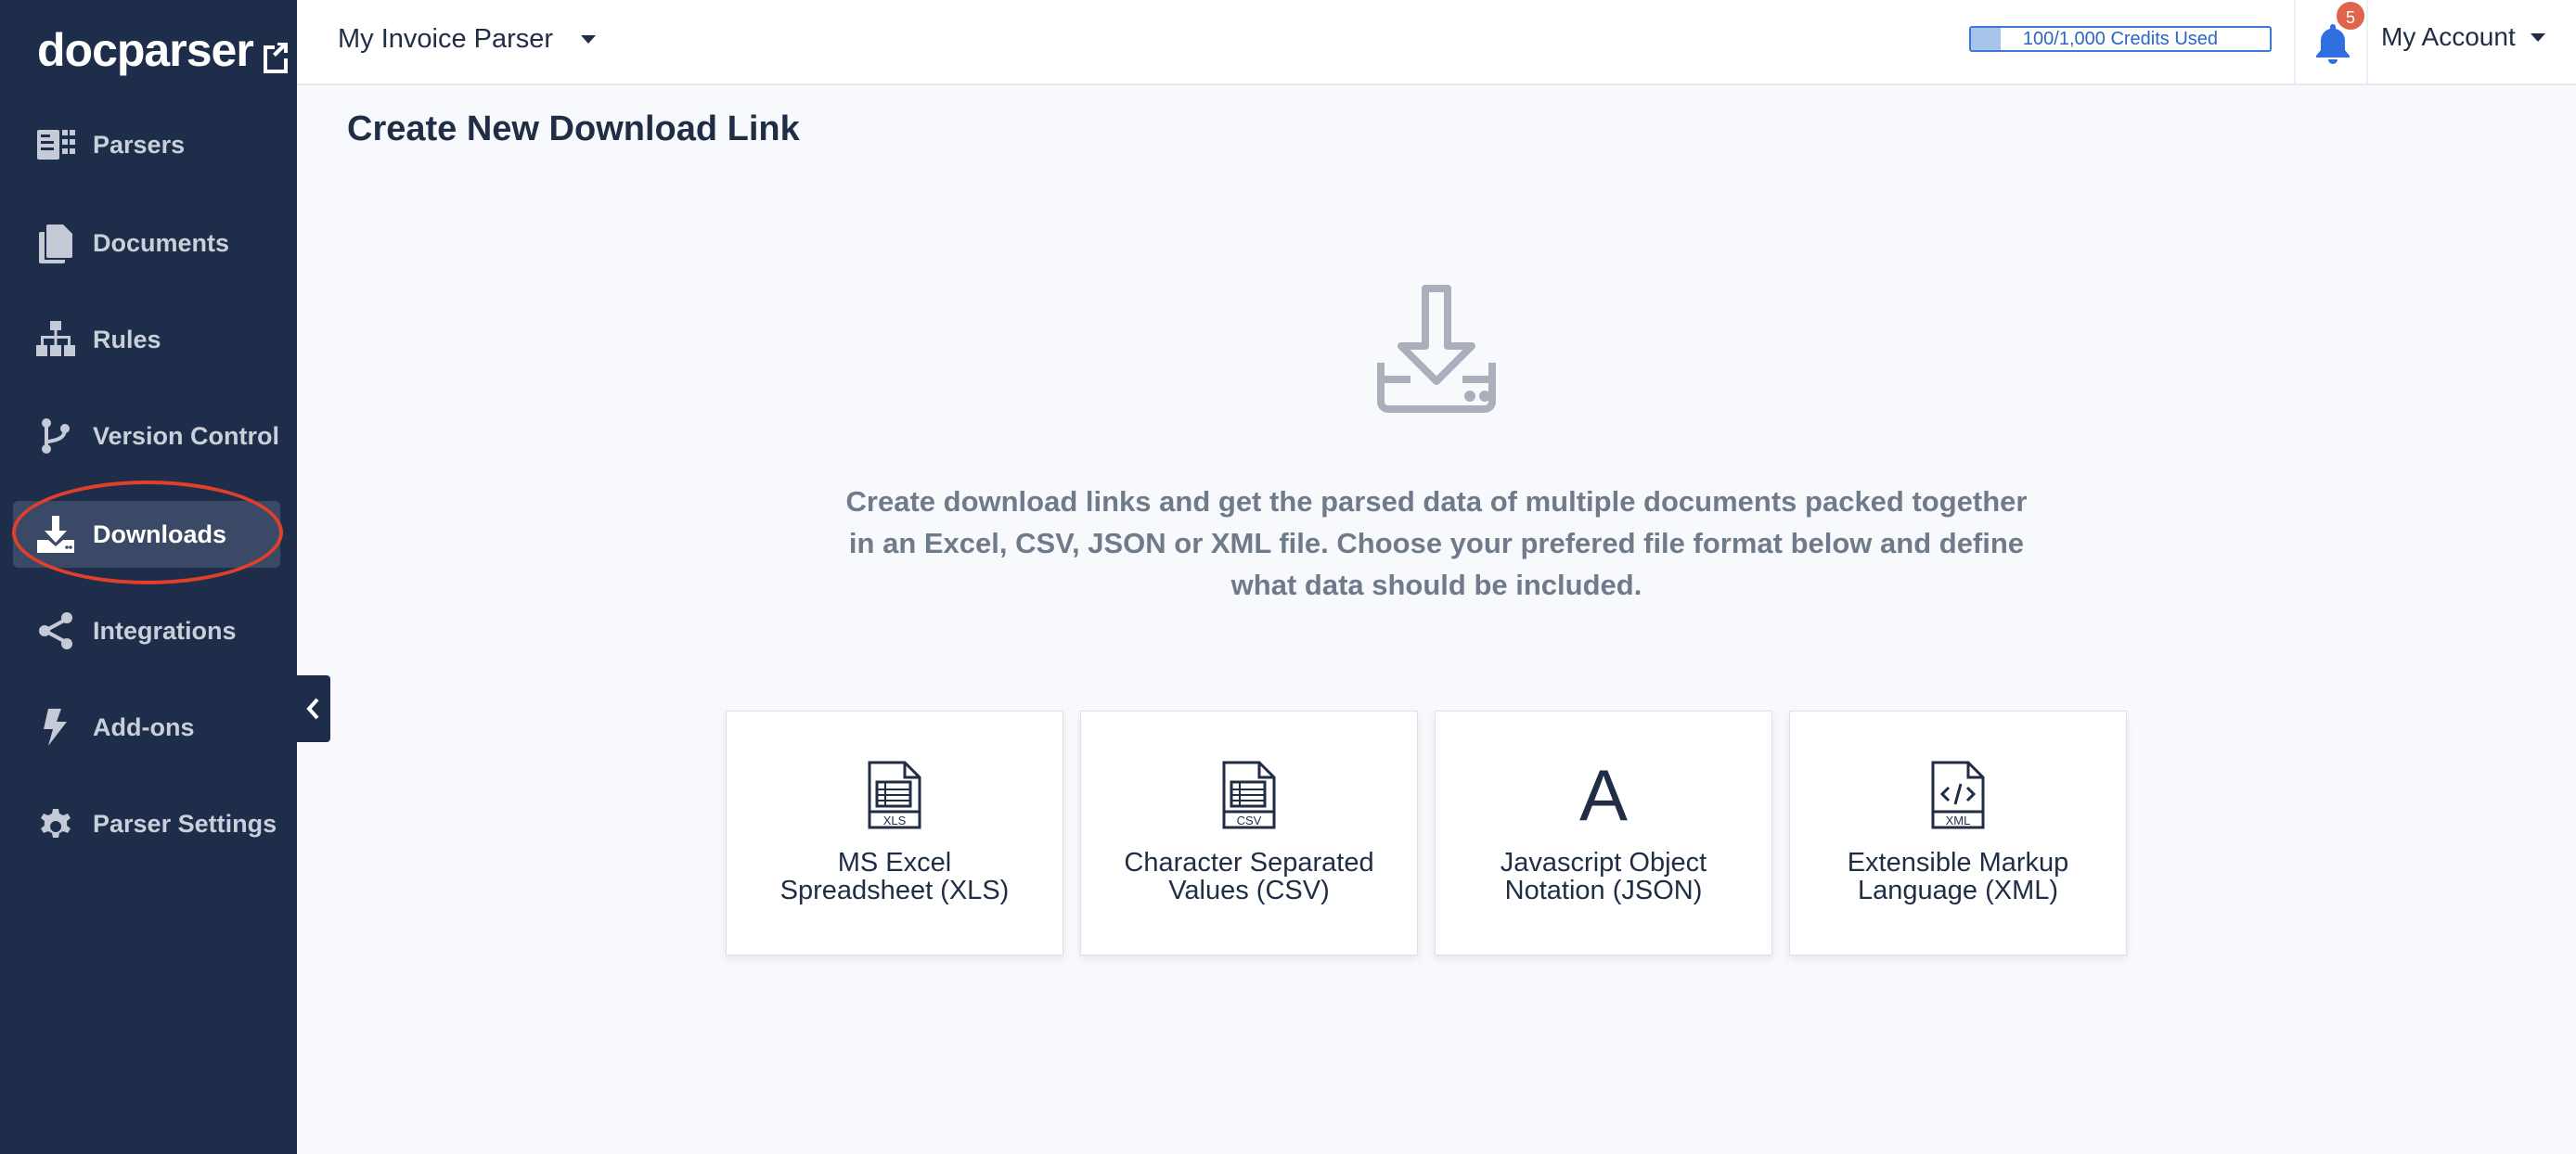  I want to click on format-label-line: Spreadsheet (XLS), so click(894, 890).